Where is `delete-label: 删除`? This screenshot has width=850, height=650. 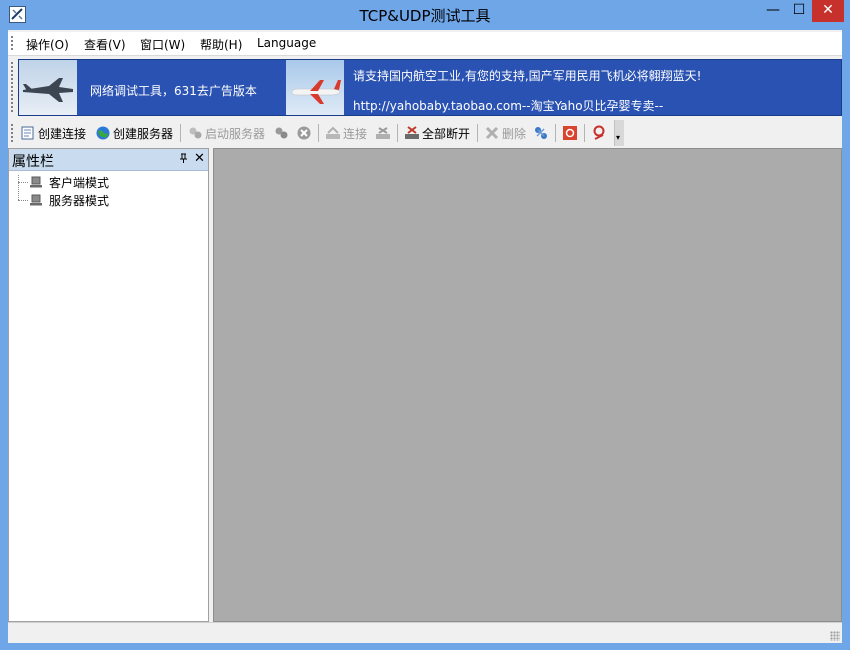
delete-label: 删除 is located at coordinates (514, 133).